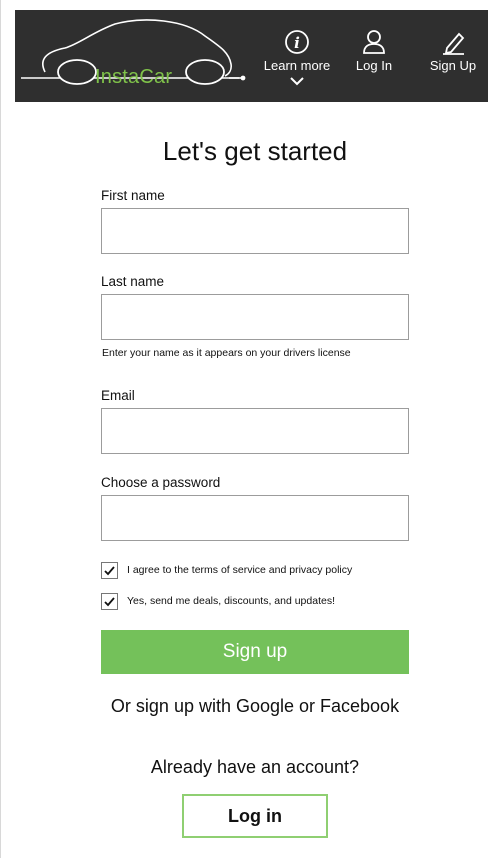 Image resolution: width=488 pixels, height=858 pixels. I want to click on last-name-label: Last name, so click(133, 281).